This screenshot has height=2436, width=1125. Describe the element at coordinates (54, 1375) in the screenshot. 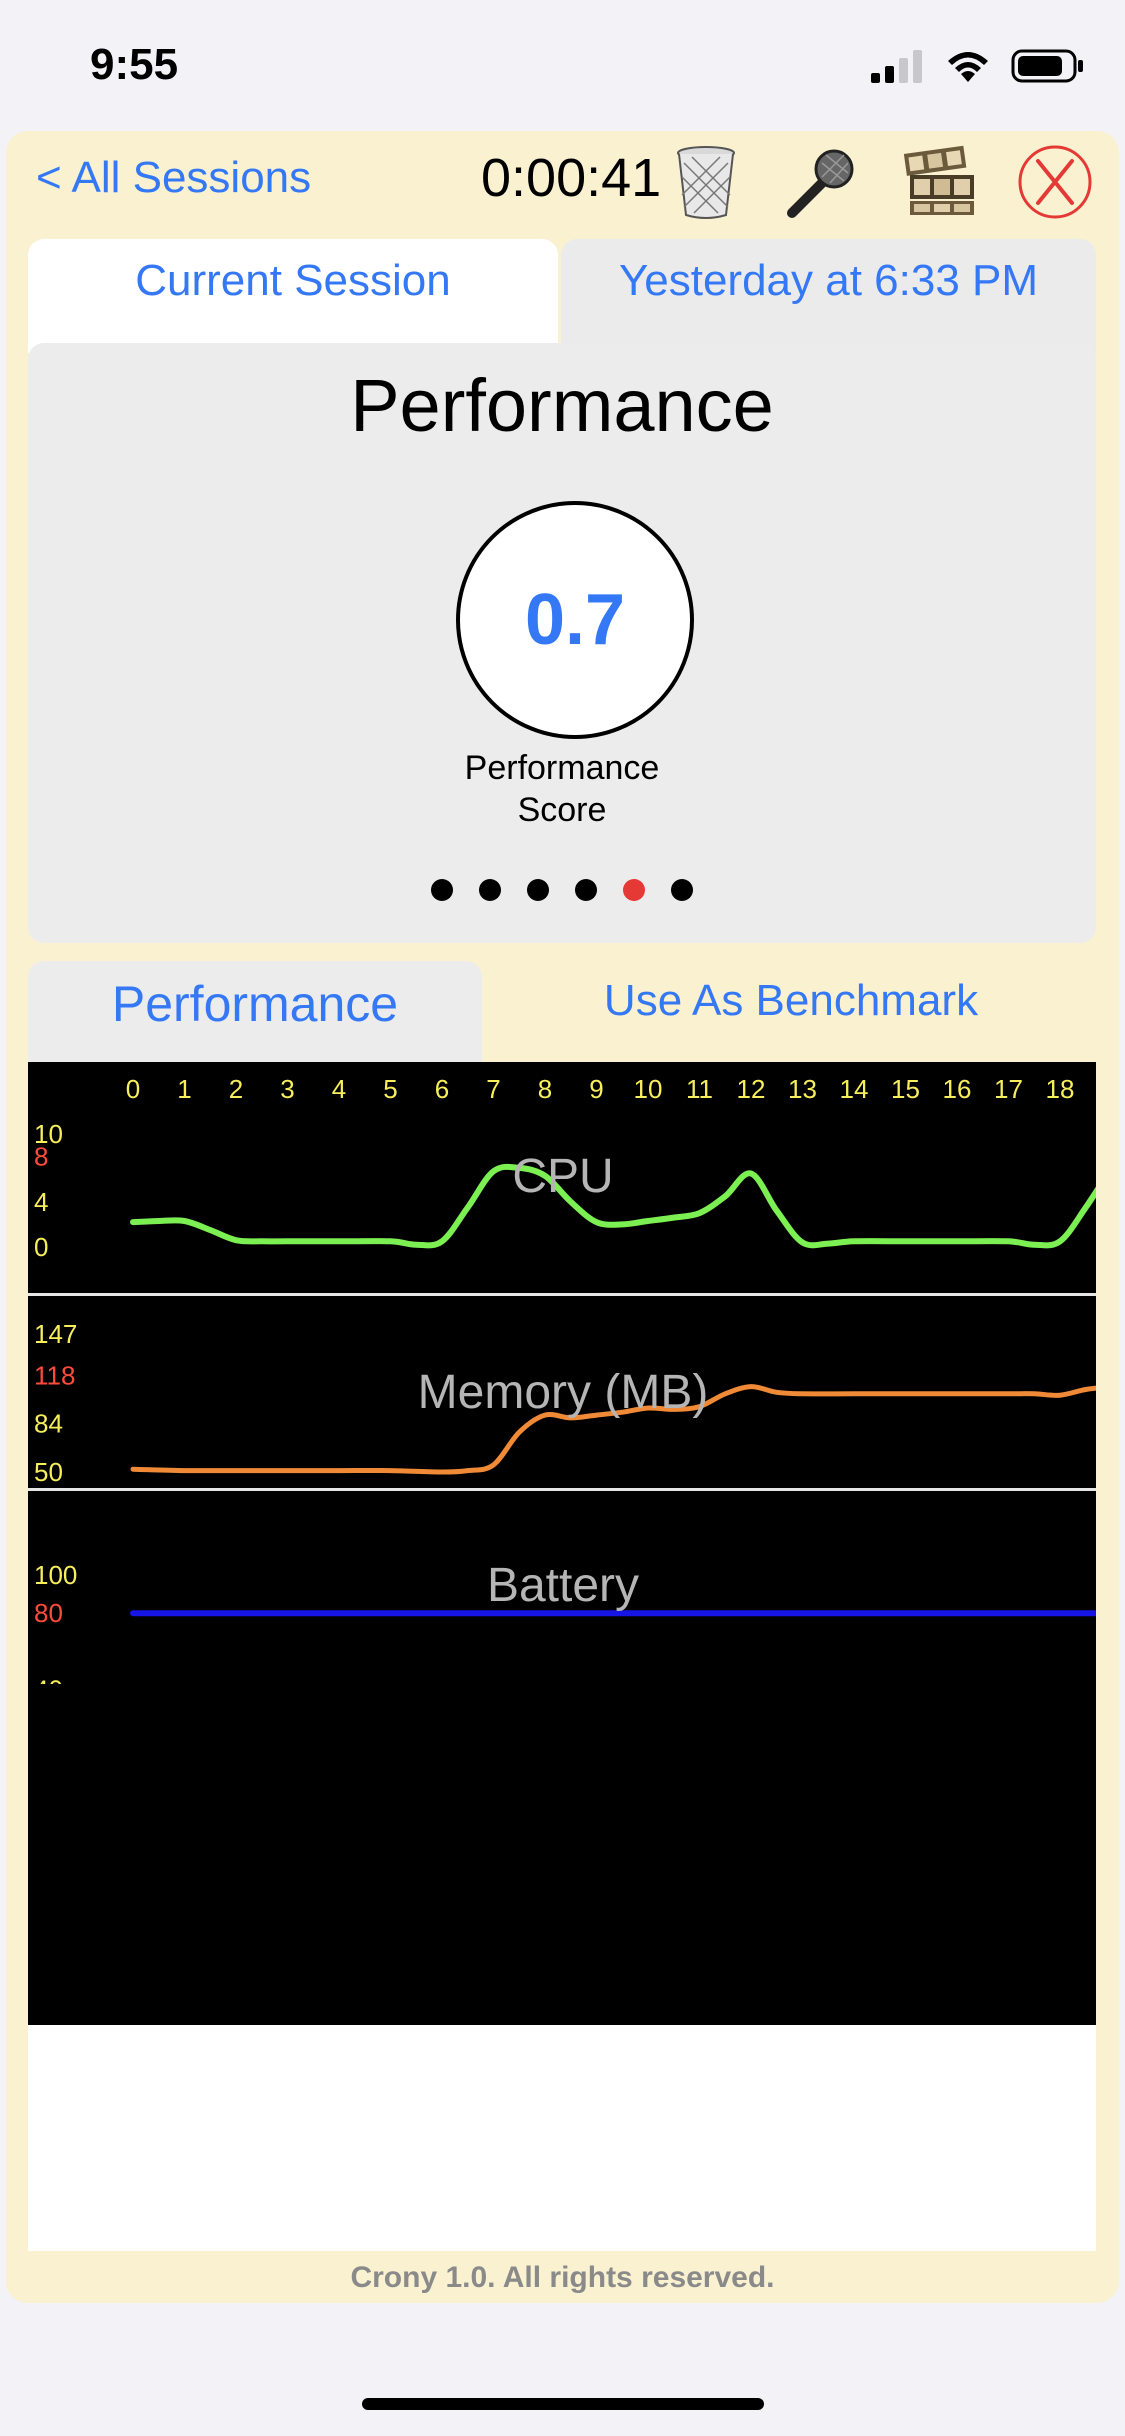

I see `y-tick-label: 118` at that location.